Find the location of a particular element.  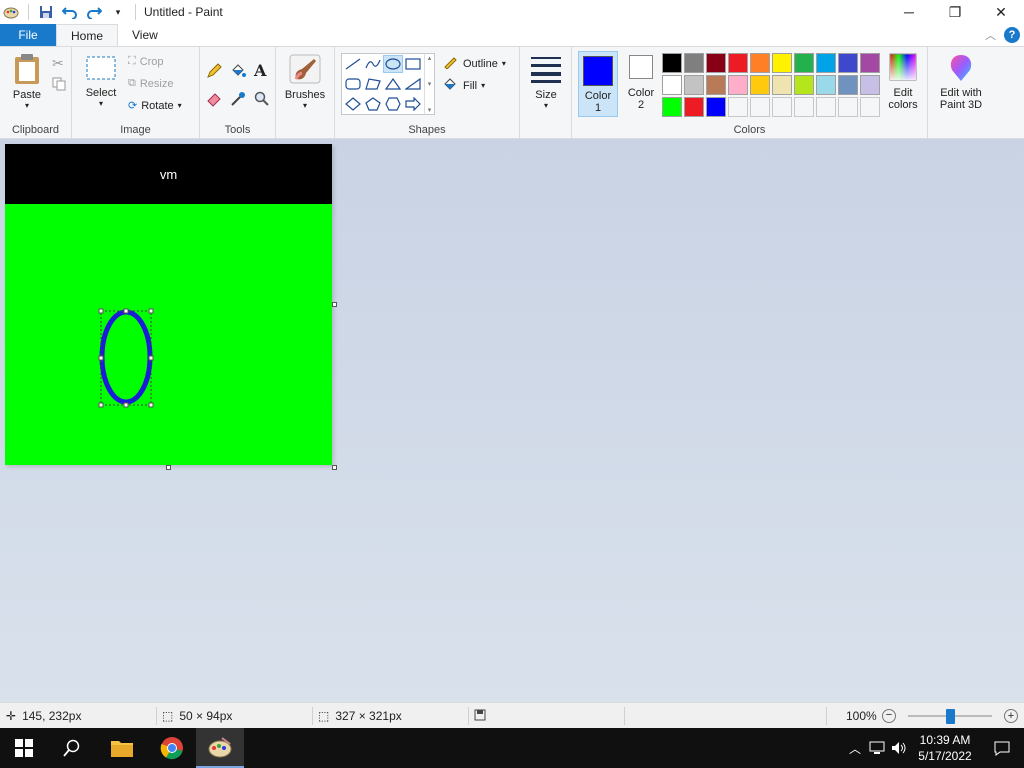

tab-file: File is located at coordinates (28, 35).